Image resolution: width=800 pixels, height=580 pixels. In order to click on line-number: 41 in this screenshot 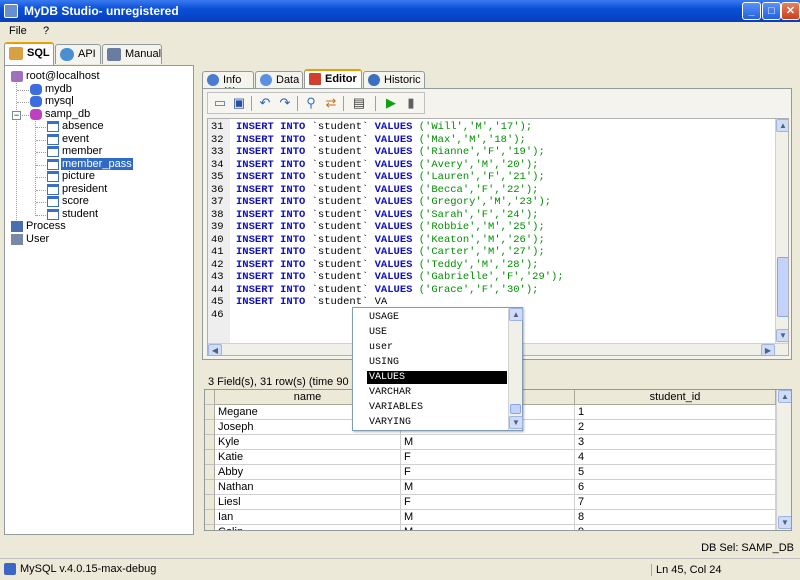, I will do `click(217, 252)`.